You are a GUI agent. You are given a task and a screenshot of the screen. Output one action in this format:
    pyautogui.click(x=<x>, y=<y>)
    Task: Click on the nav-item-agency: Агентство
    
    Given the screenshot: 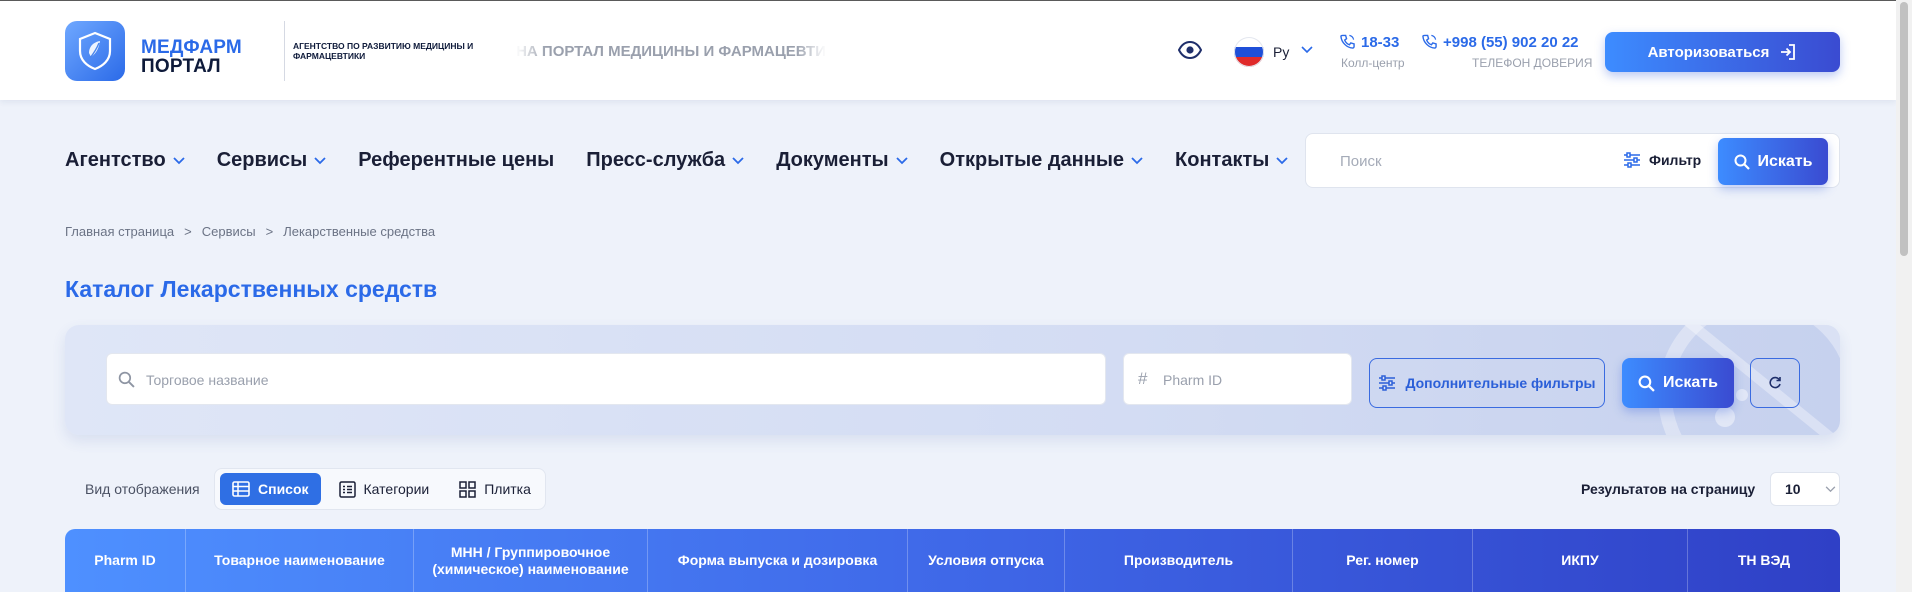 What is the action you would take?
    pyautogui.click(x=125, y=160)
    